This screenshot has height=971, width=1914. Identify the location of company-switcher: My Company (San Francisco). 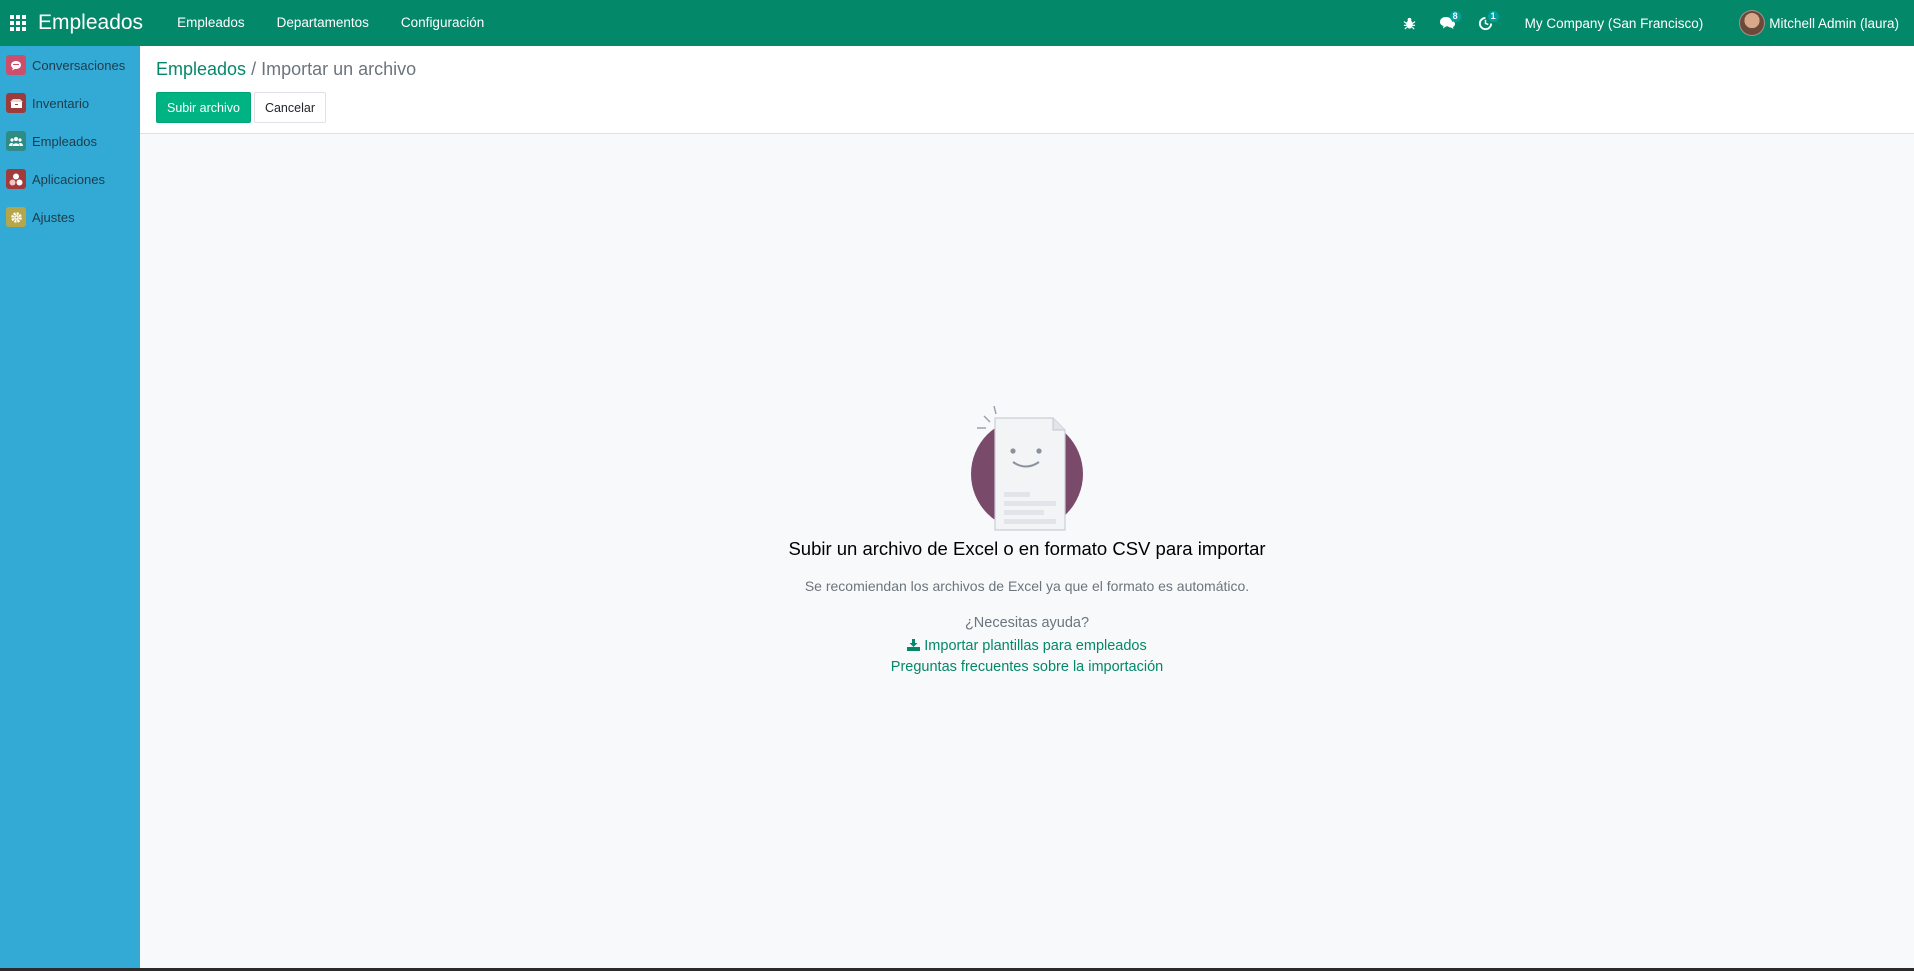
(1622, 23).